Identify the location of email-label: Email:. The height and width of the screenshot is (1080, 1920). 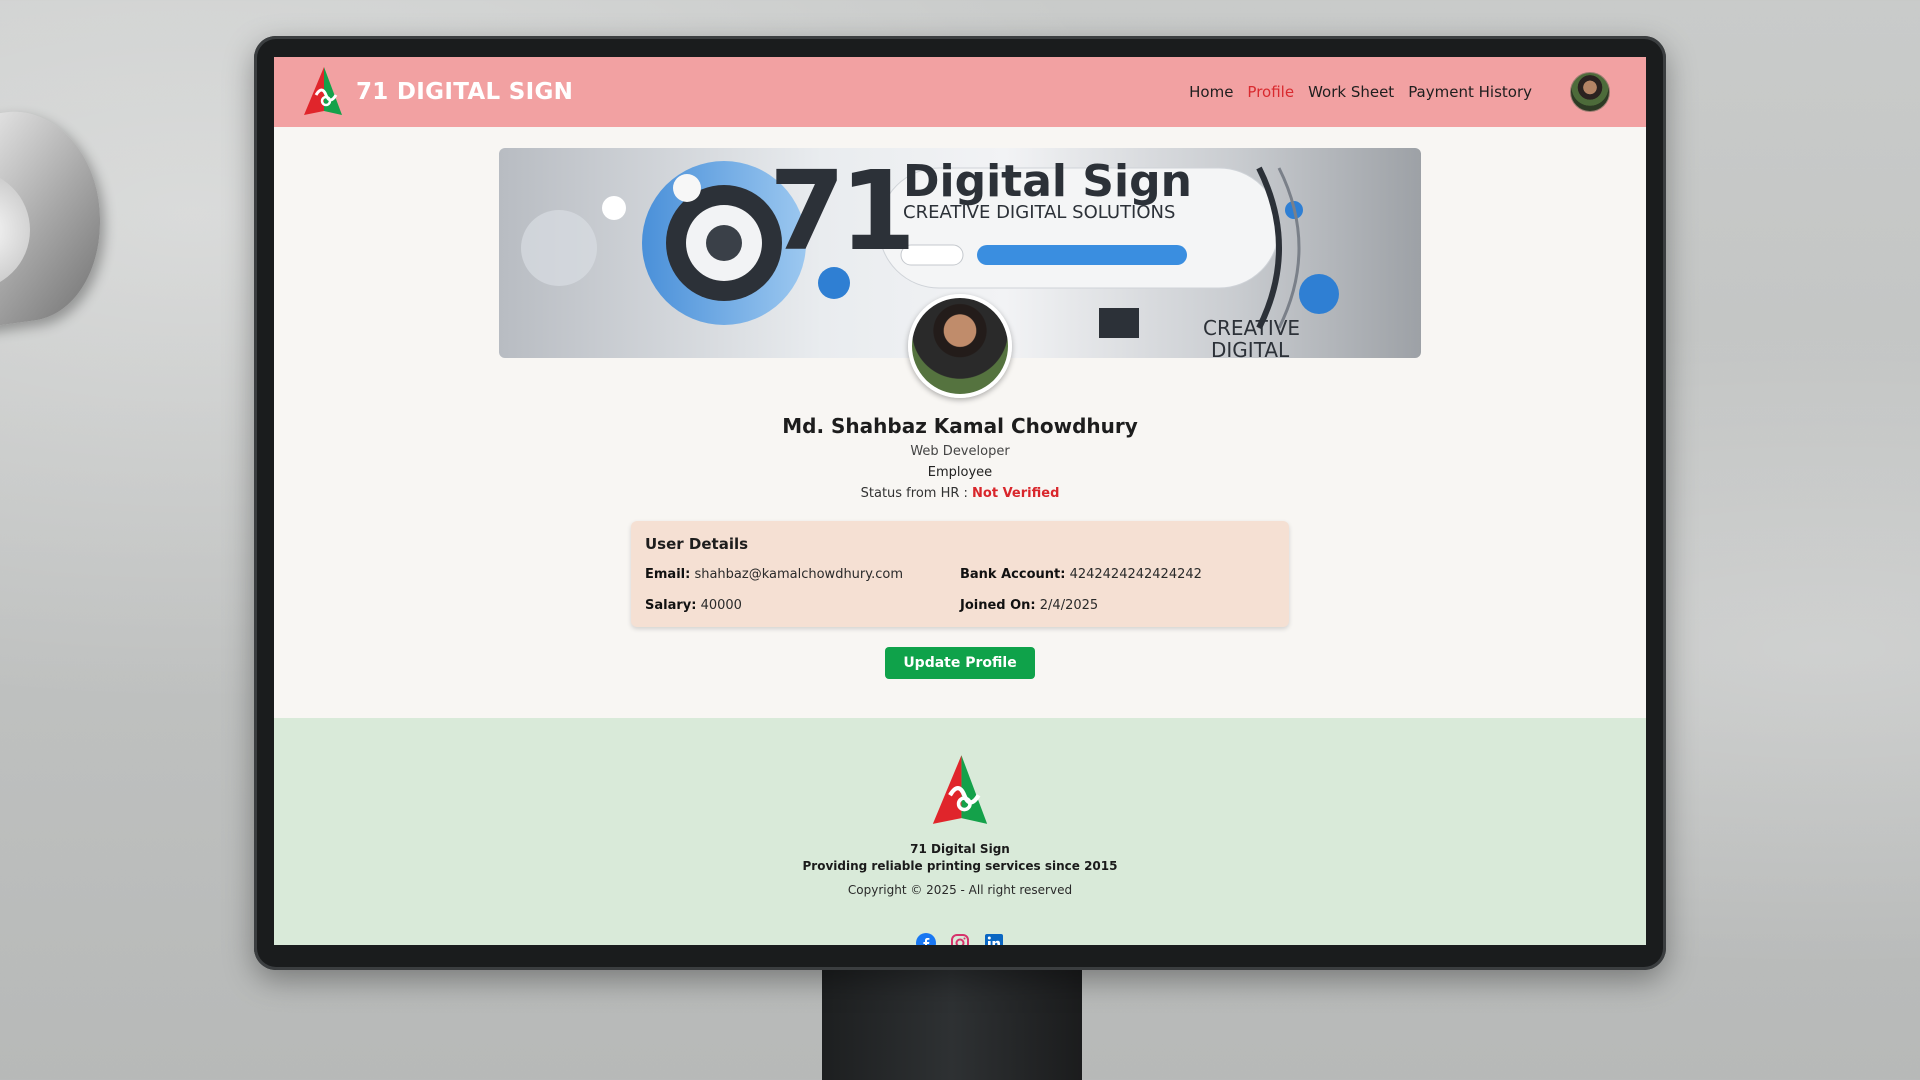
(668, 574).